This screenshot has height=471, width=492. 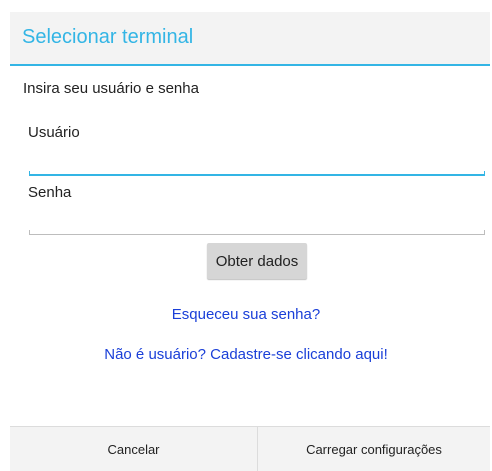 I want to click on load-config-button: Carregar configurações, so click(x=374, y=449).